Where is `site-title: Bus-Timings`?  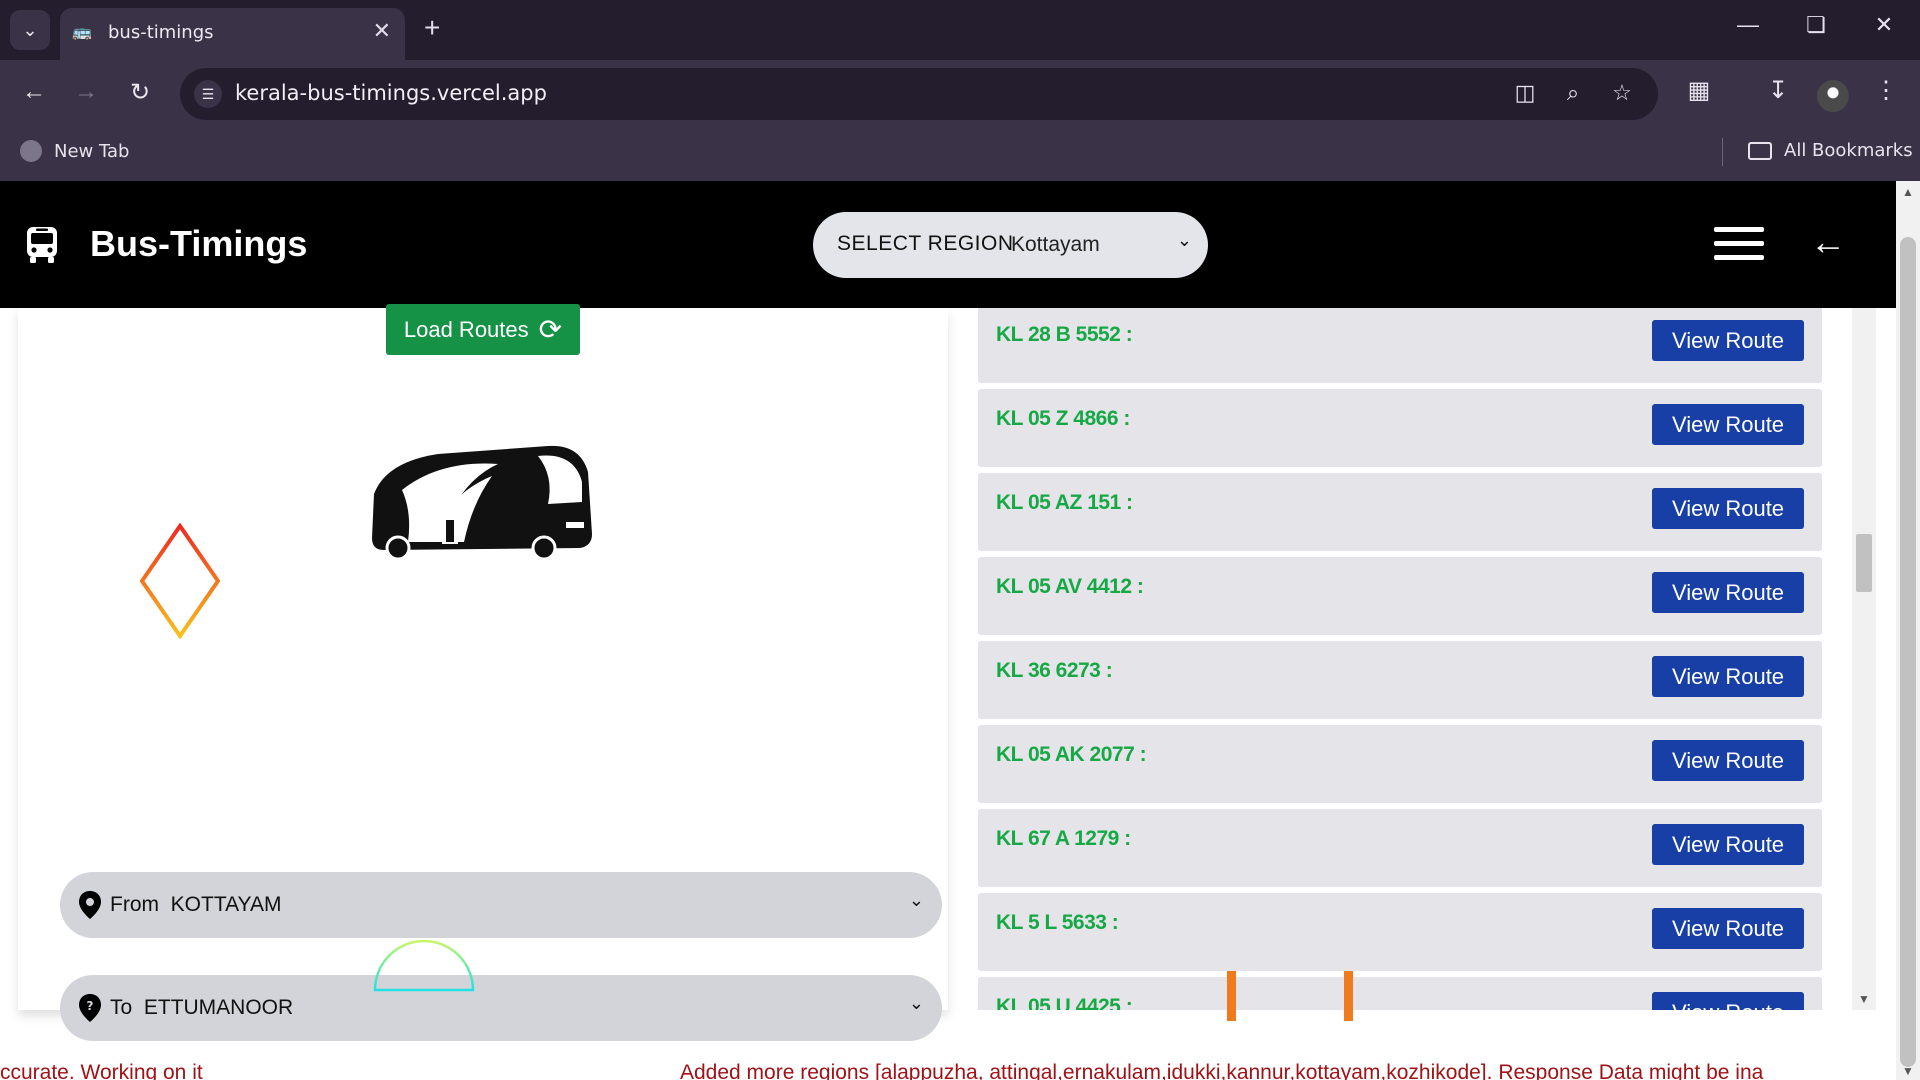 site-title: Bus-Timings is located at coordinates (198, 244).